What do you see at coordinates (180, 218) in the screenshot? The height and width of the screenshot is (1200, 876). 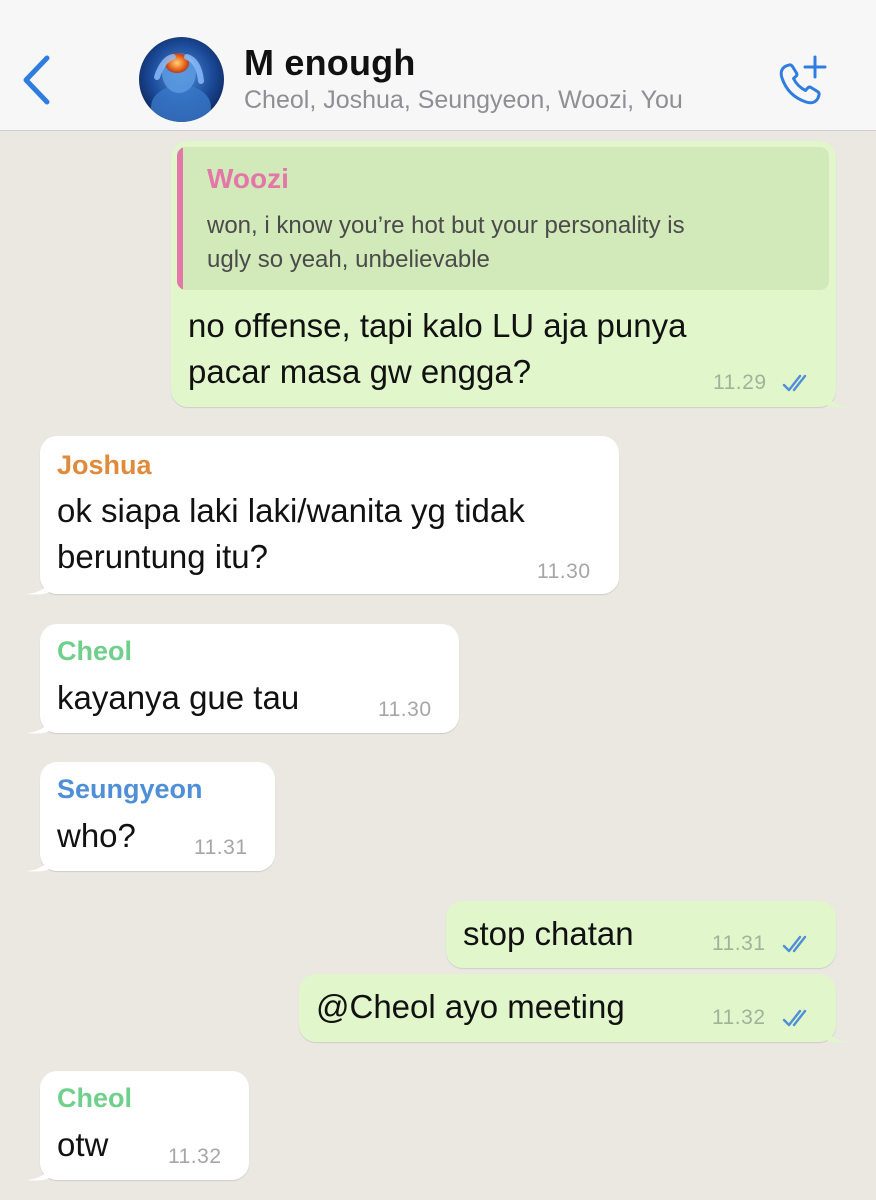 I see `quote-bar` at bounding box center [180, 218].